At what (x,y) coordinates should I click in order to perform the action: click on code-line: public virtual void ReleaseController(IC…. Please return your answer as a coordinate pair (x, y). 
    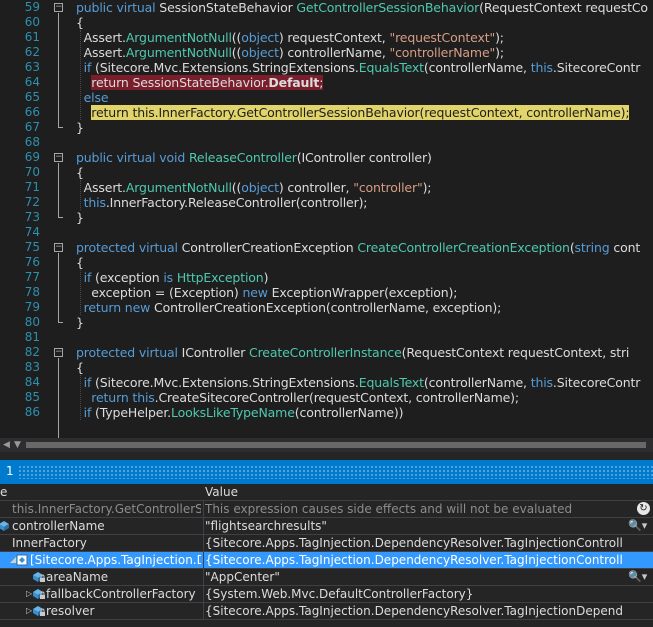
    Looking at the image, I should click on (254, 157).